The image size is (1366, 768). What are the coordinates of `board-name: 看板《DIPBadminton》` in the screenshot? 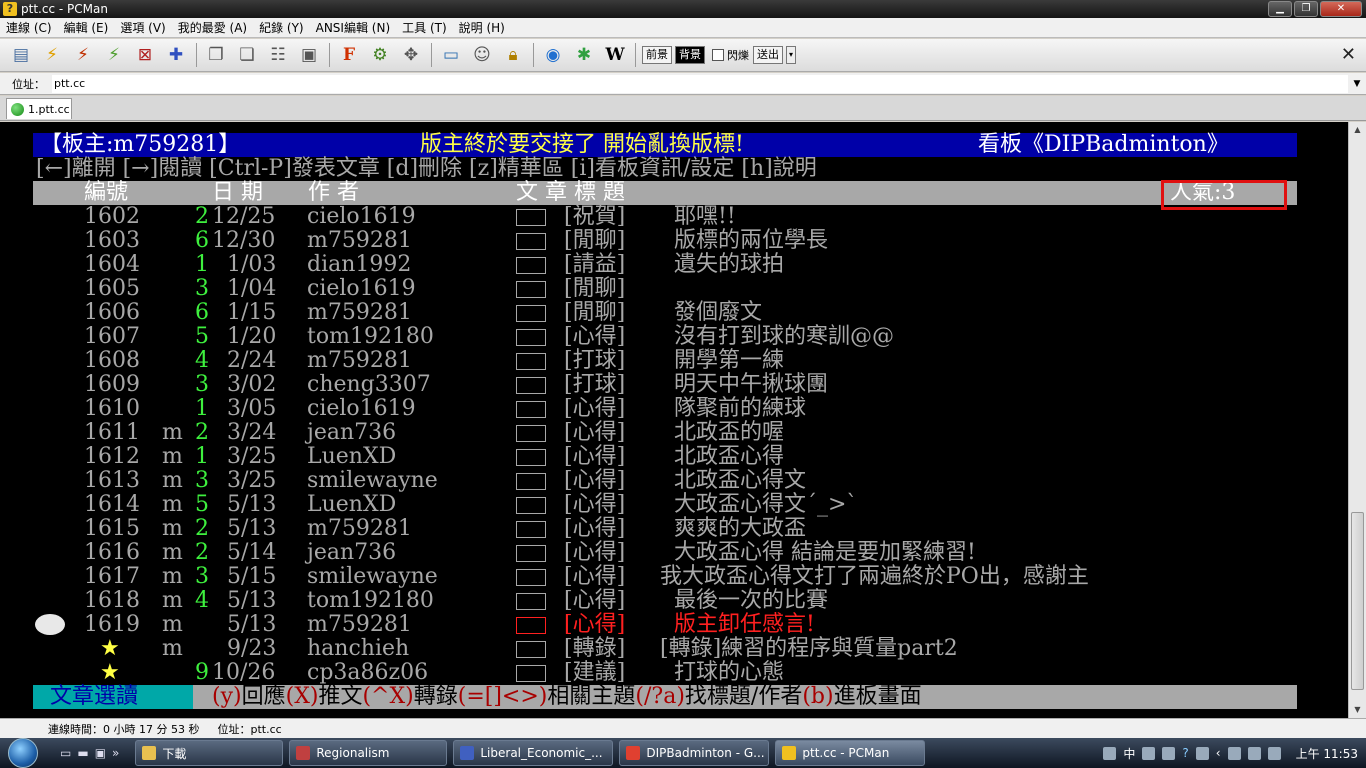 It's located at (1103, 144).